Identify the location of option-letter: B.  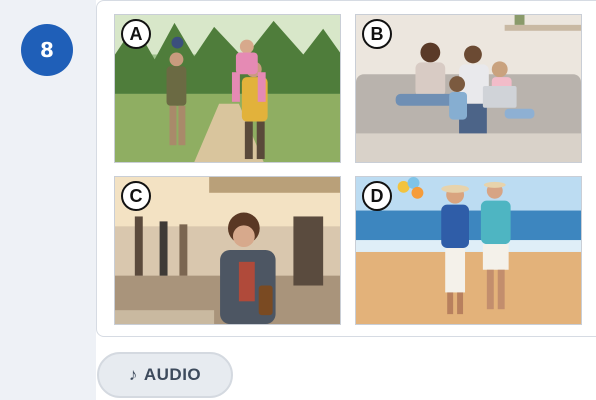
(377, 34).